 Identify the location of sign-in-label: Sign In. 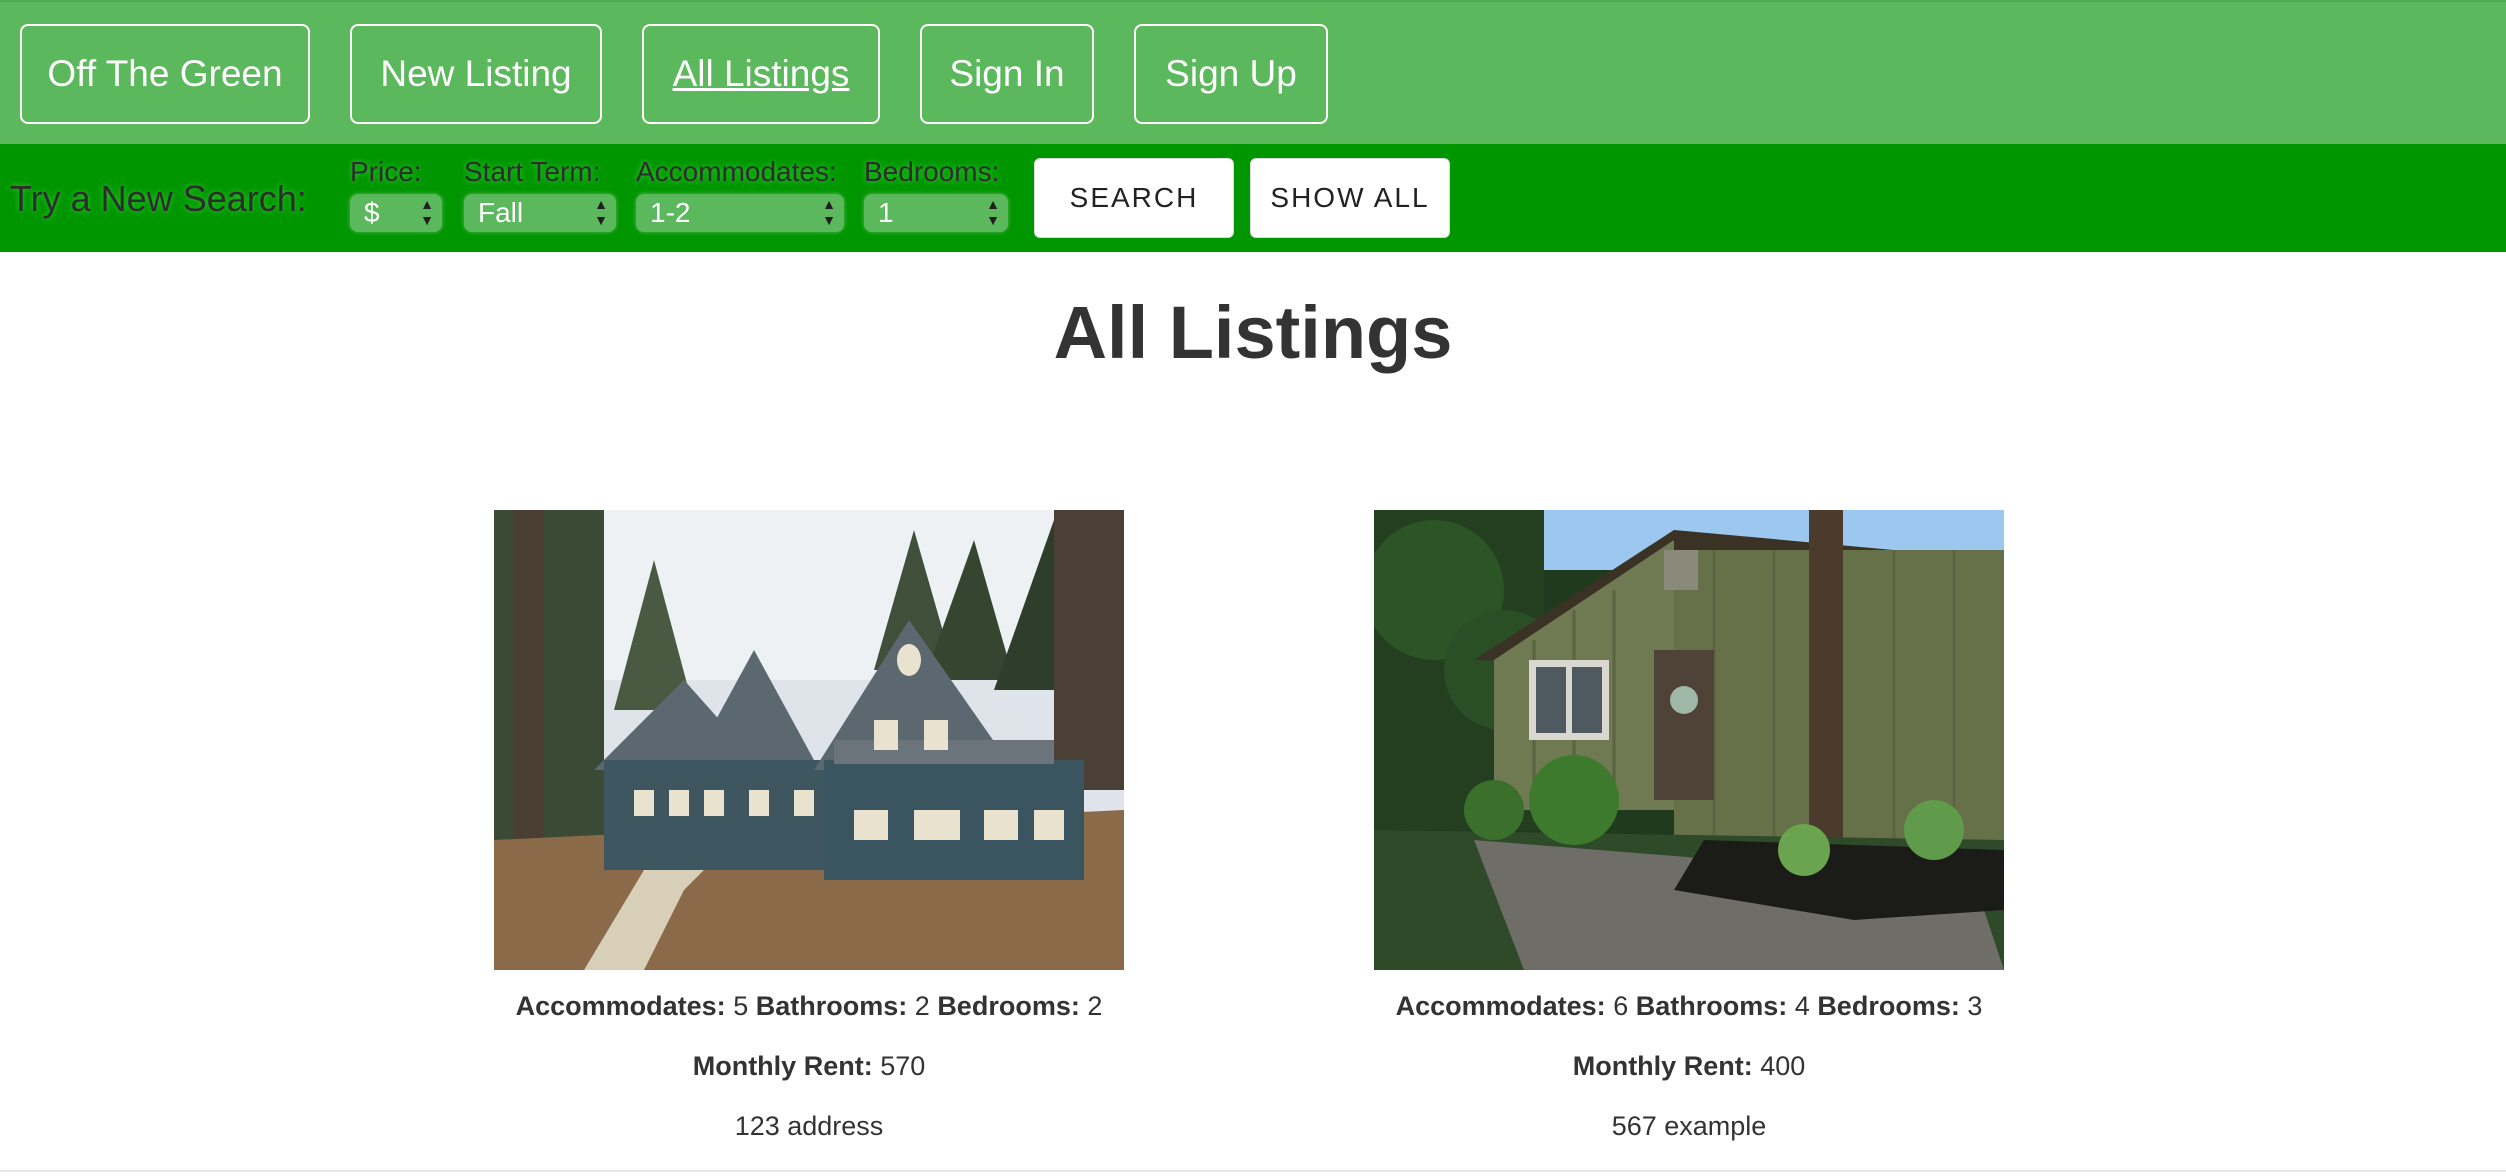
(1007, 73).